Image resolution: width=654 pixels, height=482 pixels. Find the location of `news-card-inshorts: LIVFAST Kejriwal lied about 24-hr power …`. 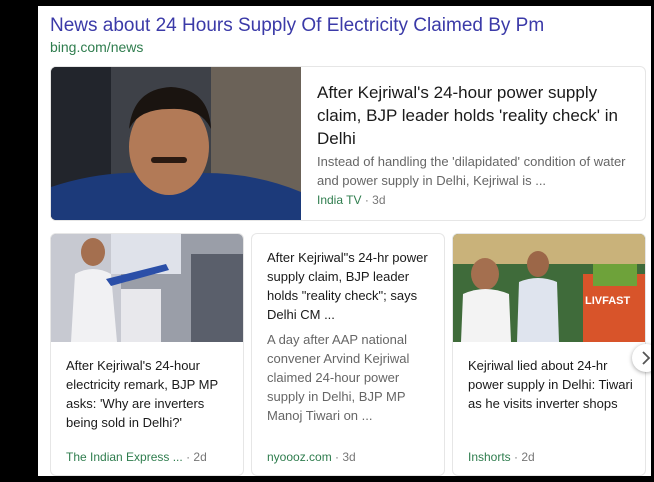

news-card-inshorts: LIVFAST Kejriwal lied about 24-hr power … is located at coordinates (549, 354).